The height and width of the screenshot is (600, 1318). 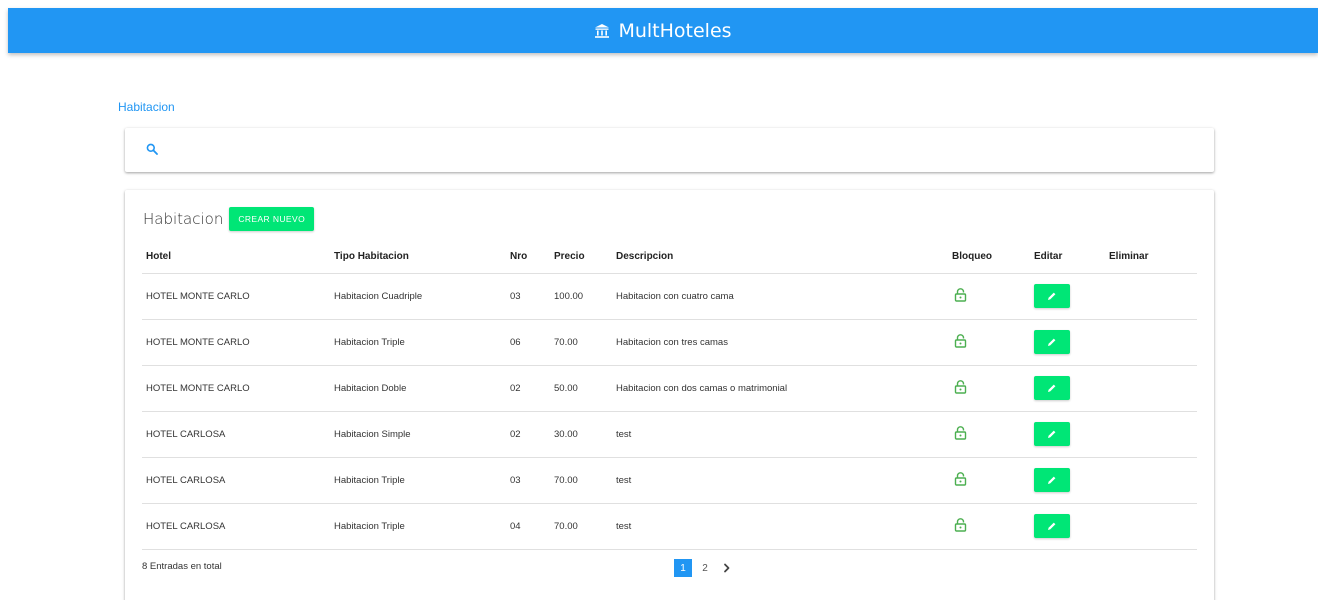 I want to click on cell-descripcion: Habitacion con dos camas o matrimonial, so click(x=784, y=388).